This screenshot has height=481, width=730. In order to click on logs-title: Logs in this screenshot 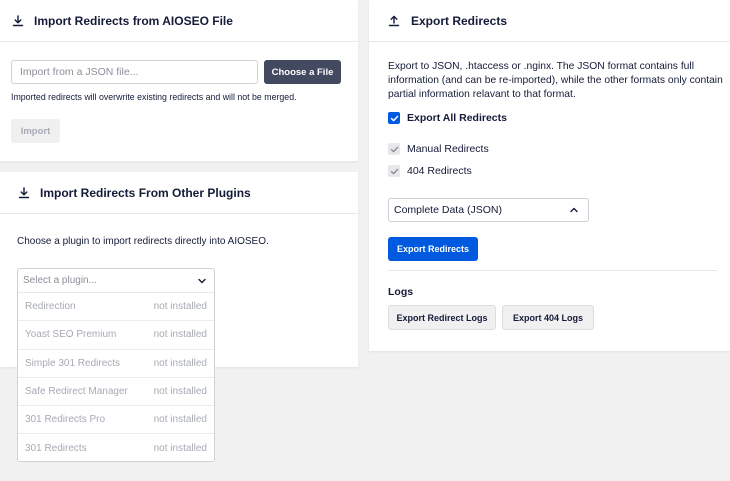, I will do `click(401, 292)`.